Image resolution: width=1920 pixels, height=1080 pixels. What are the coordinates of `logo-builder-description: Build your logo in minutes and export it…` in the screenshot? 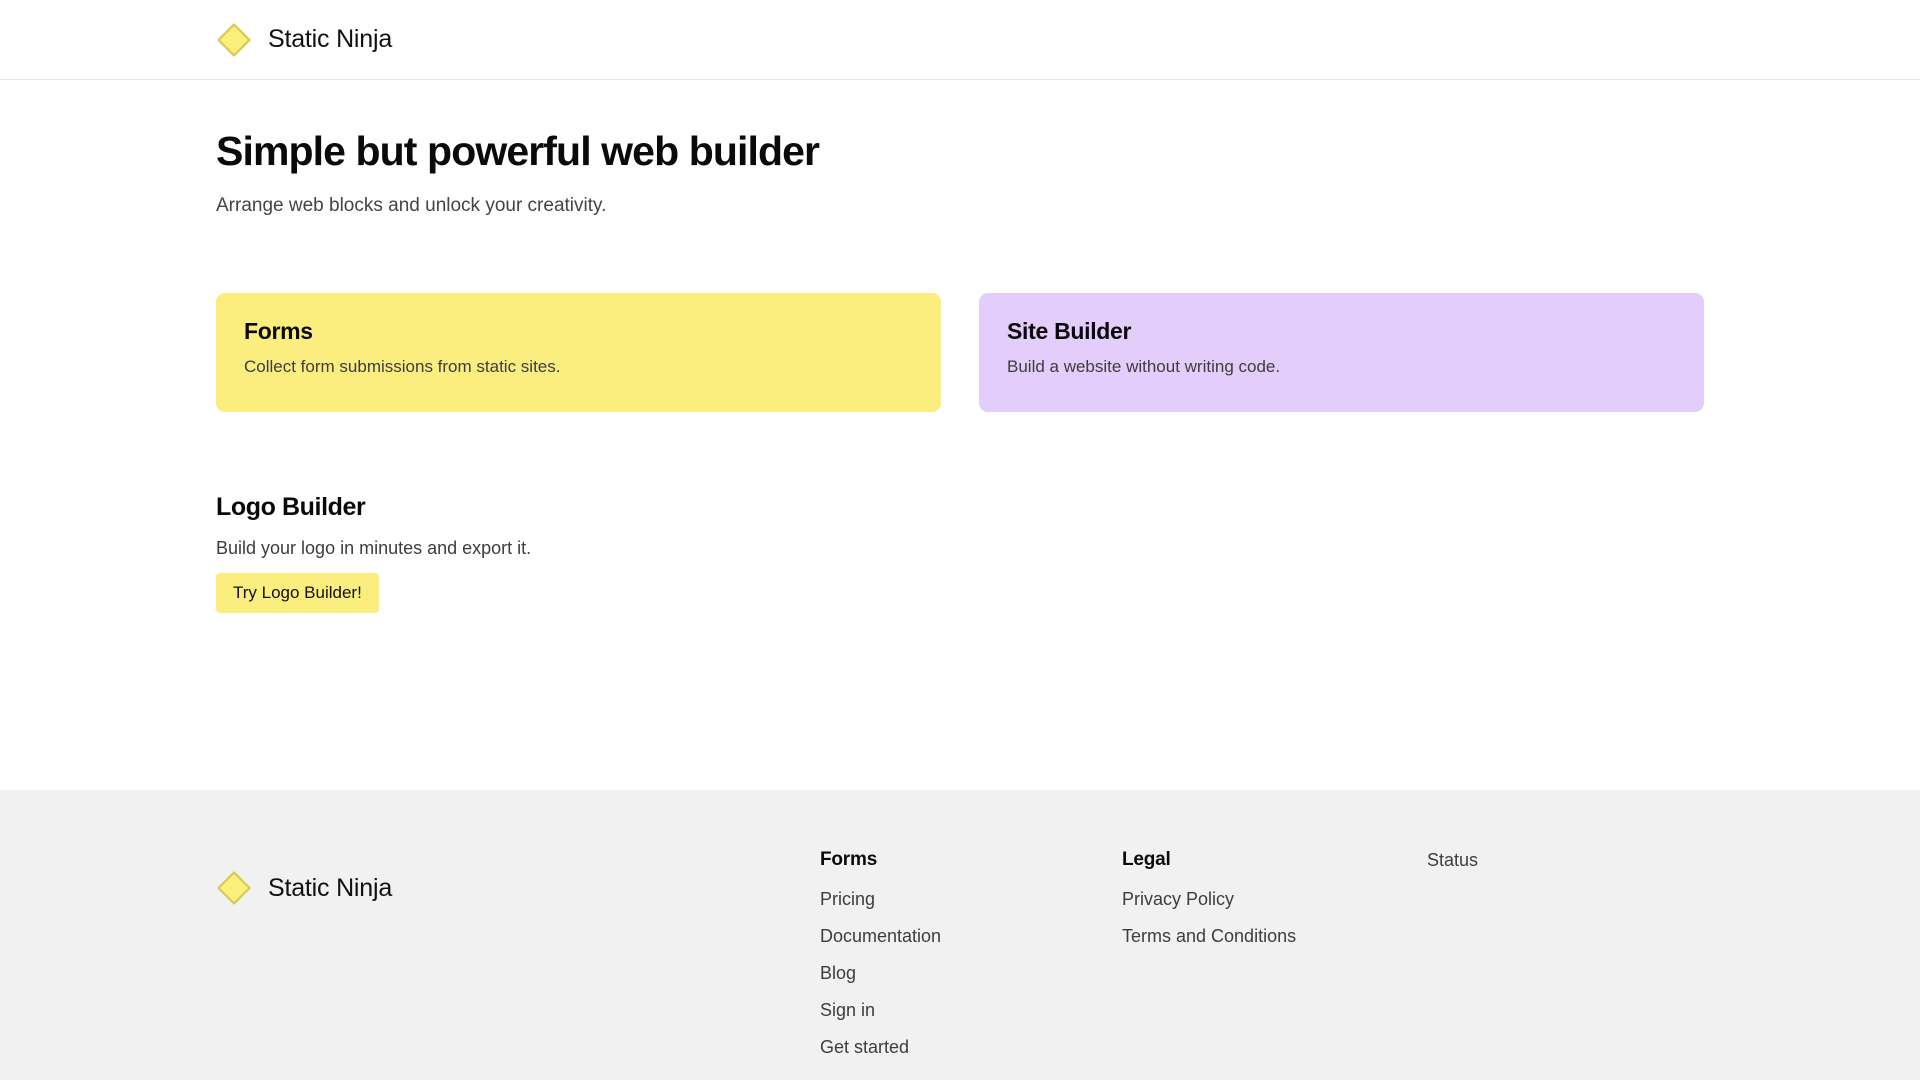 It's located at (374, 548).